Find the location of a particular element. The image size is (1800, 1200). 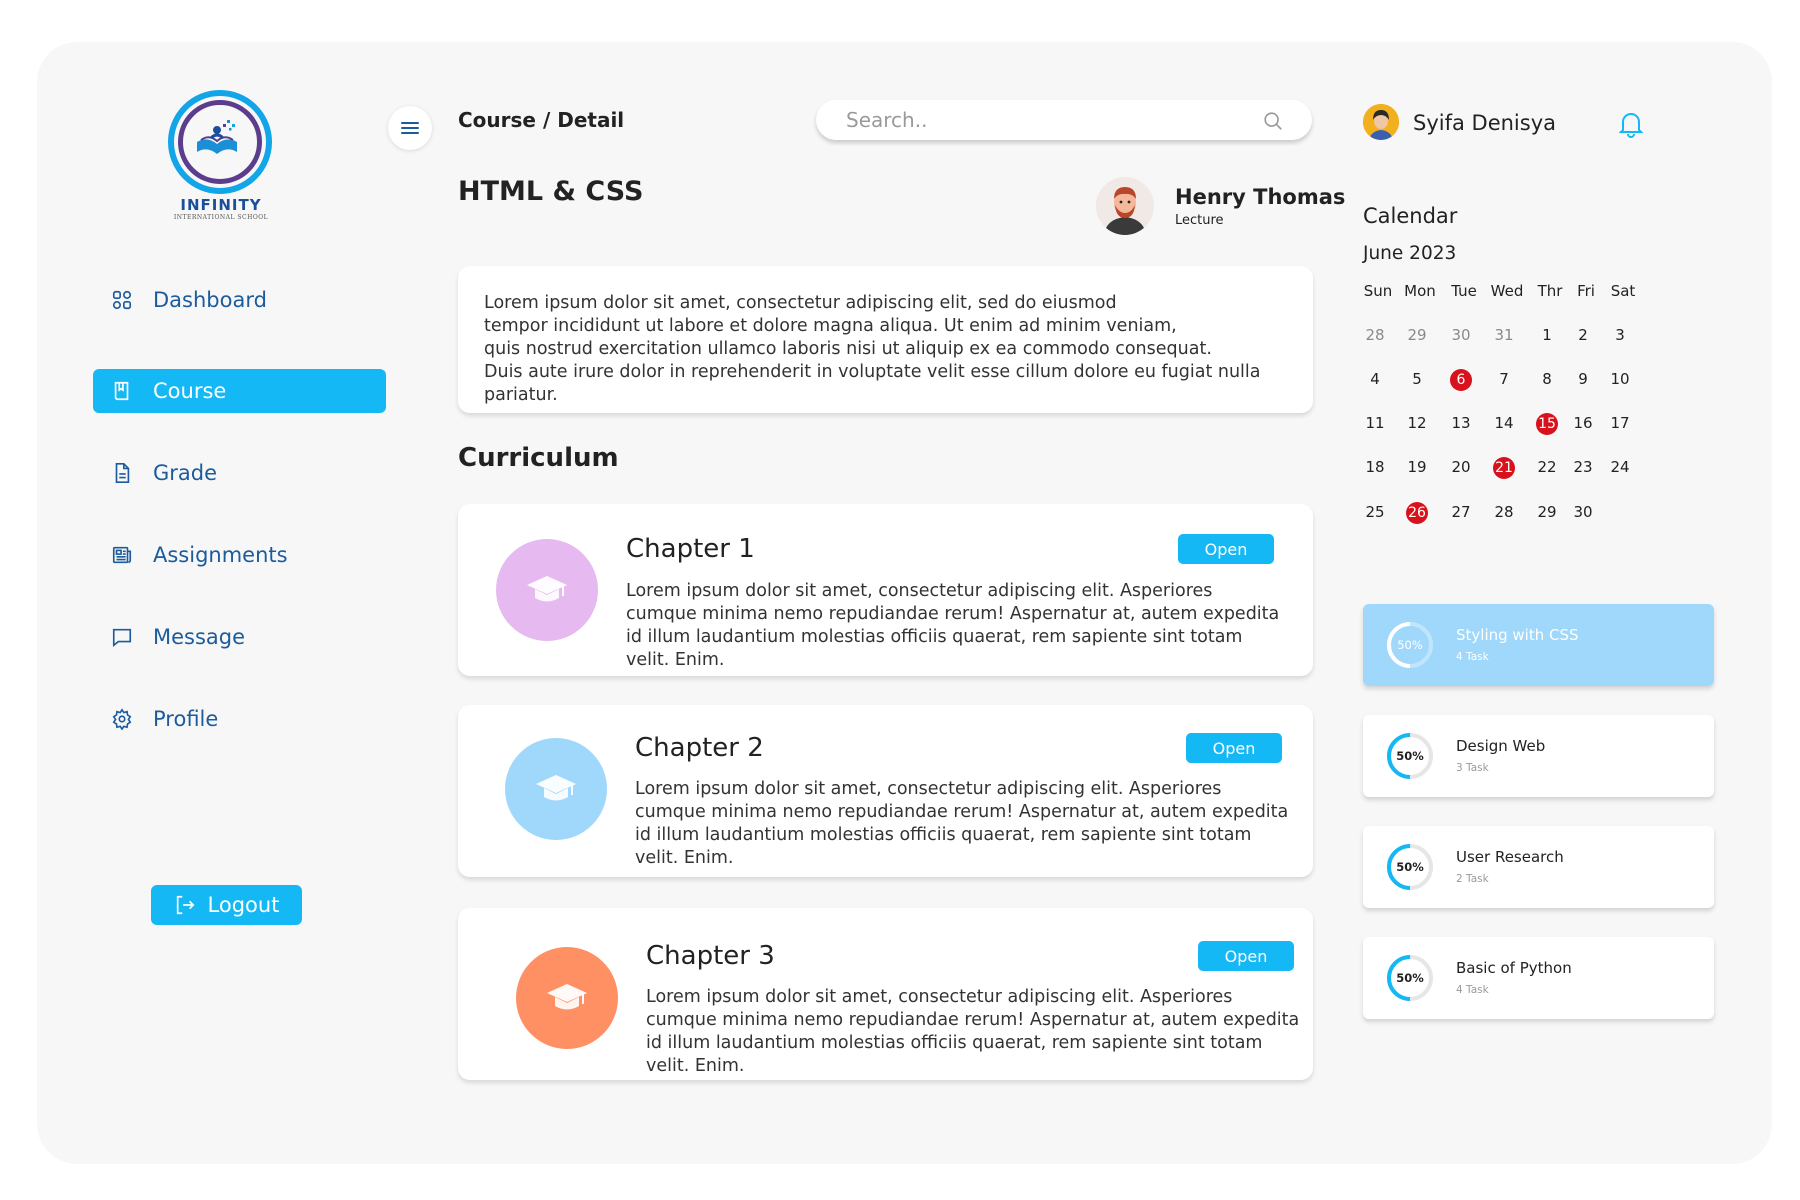

calendar-weekday: Wed is located at coordinates (1507, 291).